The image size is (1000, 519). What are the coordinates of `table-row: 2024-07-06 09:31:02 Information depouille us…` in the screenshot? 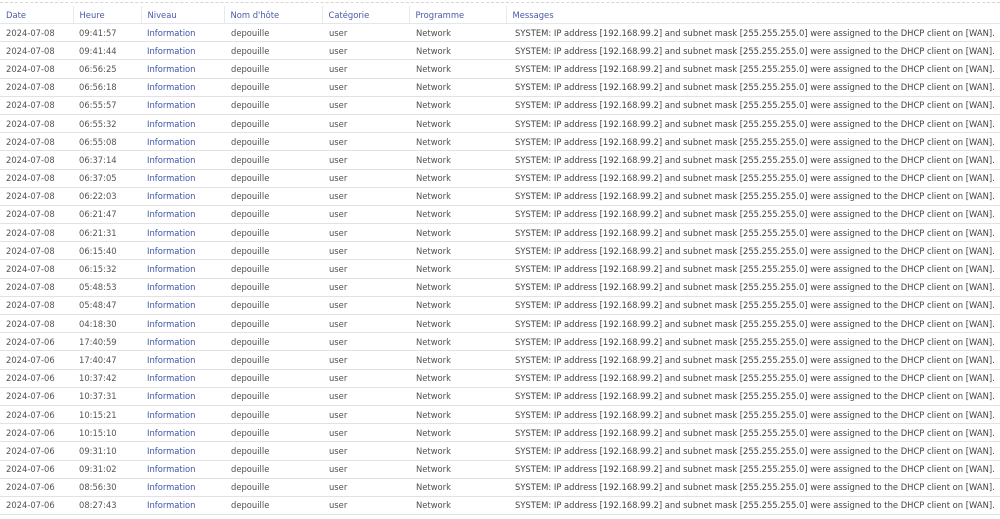 It's located at (500, 469).